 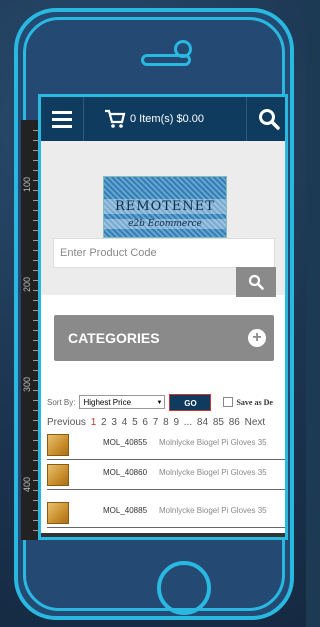 What do you see at coordinates (114, 422) in the screenshot?
I see `pager-page-link: 3` at bounding box center [114, 422].